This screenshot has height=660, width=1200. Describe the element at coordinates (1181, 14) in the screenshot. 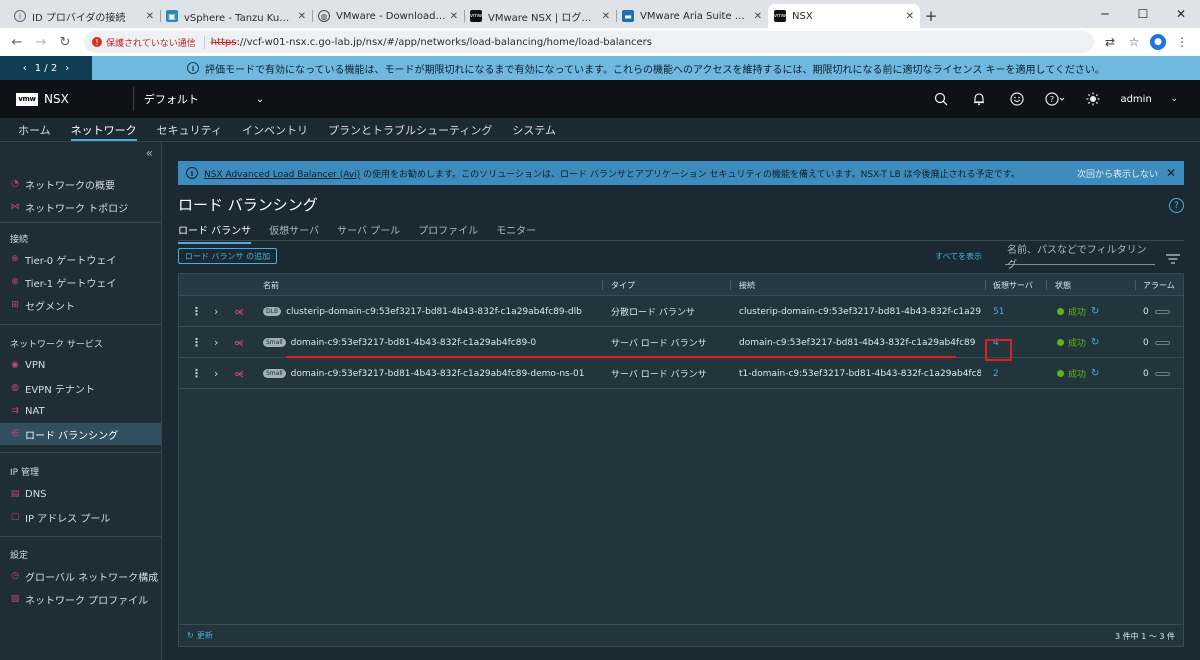

I see `close-window-icon: ✕` at that location.